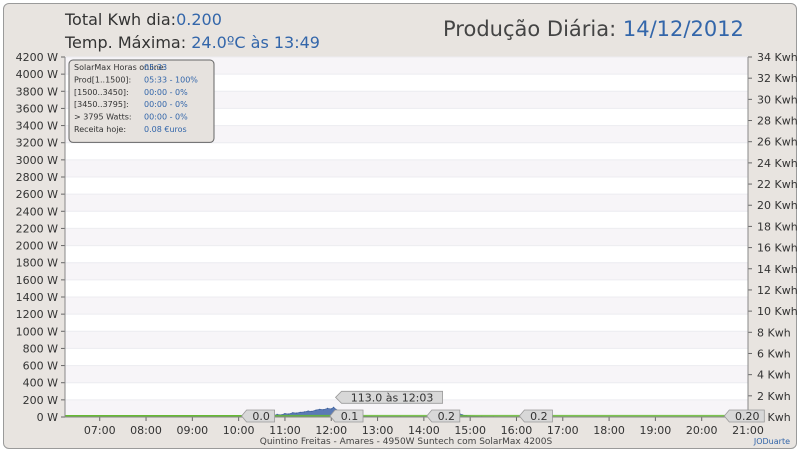 This screenshot has width=800, height=452. Describe the element at coordinates (392, 397) in the screenshot. I see `peak-annotation-text: 113.0 às 12:03` at that location.